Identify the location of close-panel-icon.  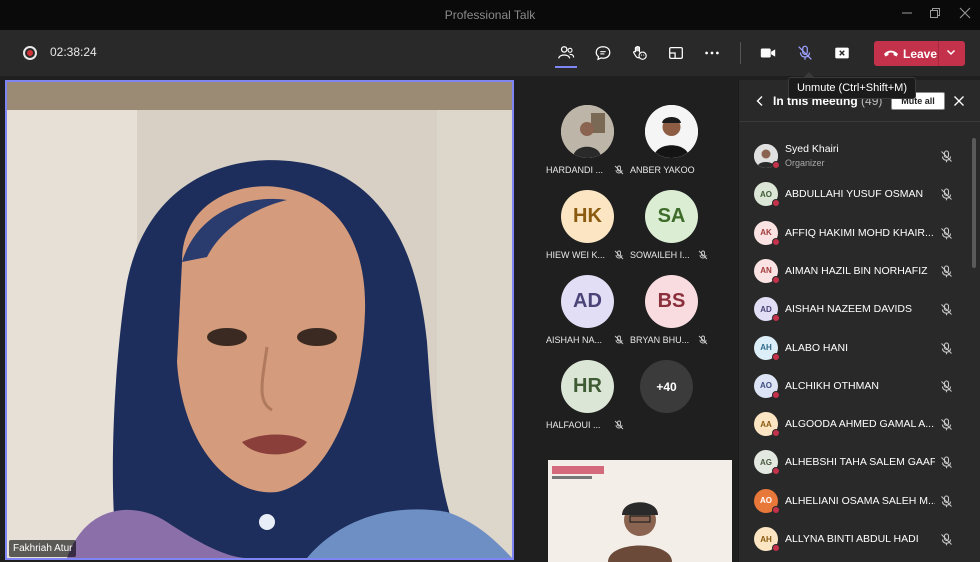
(959, 101).